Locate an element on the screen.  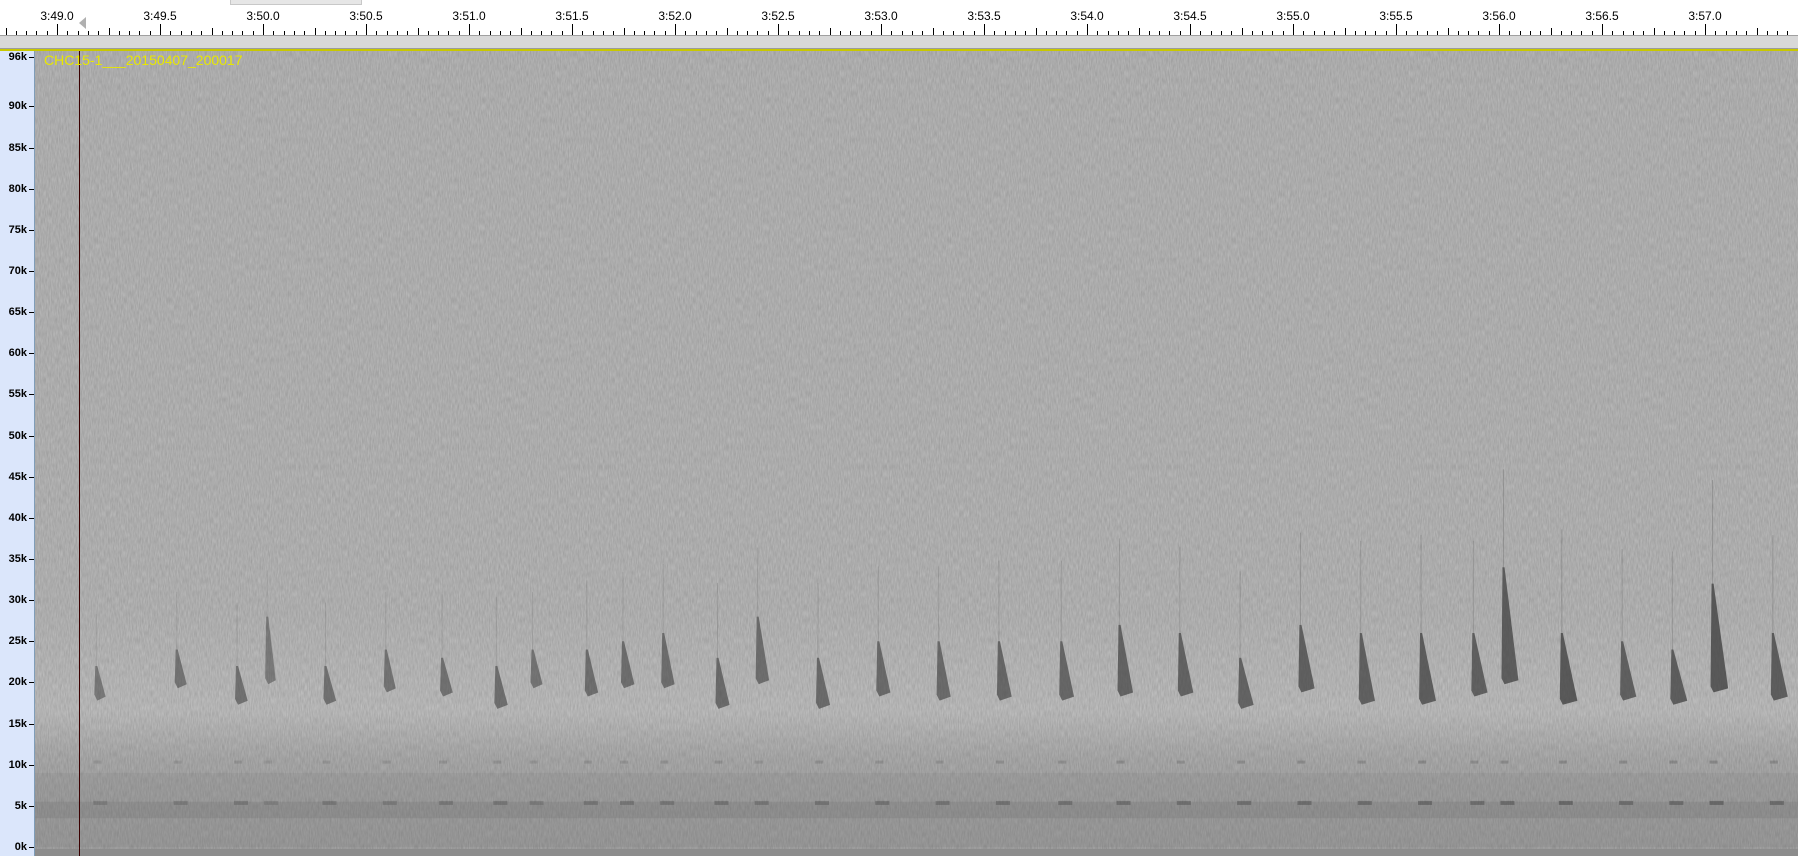
frequency-tick-label: 96k is located at coordinates (17, 57).